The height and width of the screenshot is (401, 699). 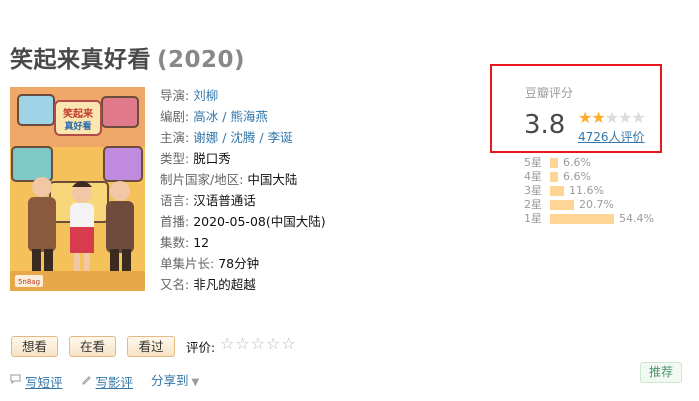 I want to click on distribution-label: 5星, so click(x=533, y=162).